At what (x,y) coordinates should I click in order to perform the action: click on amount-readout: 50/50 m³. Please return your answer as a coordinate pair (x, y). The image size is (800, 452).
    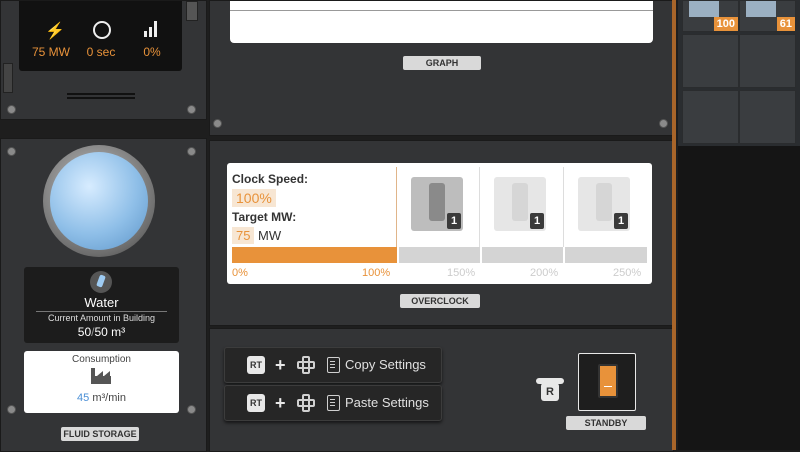
    Looking at the image, I should click on (101, 332).